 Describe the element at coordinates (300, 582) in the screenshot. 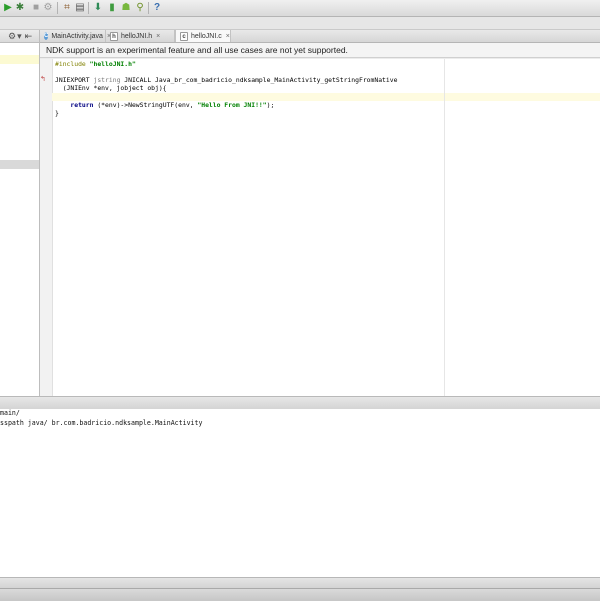

I see `tool-window-strip` at that location.